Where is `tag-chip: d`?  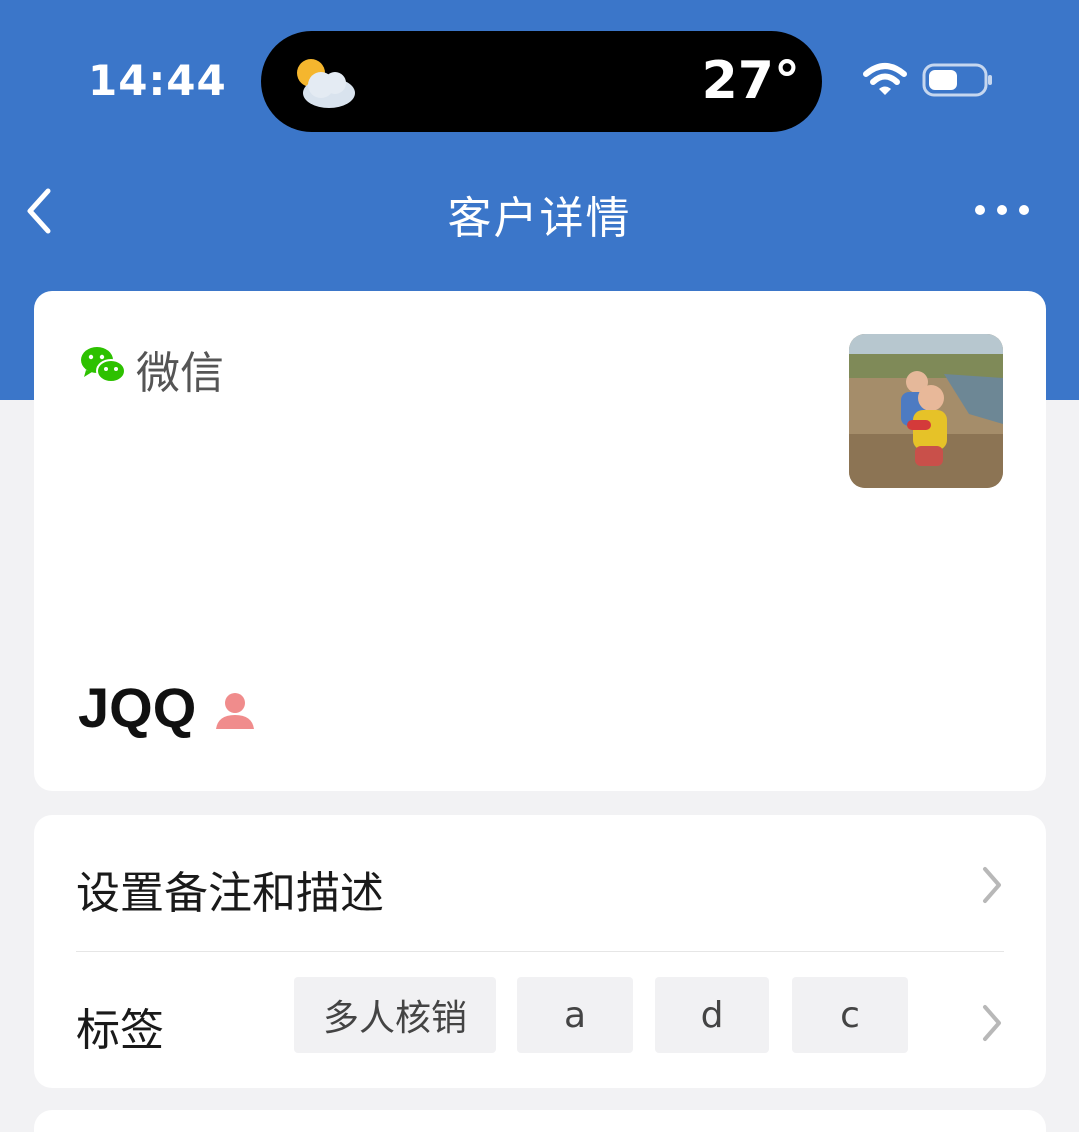
tag-chip: d is located at coordinates (712, 1015).